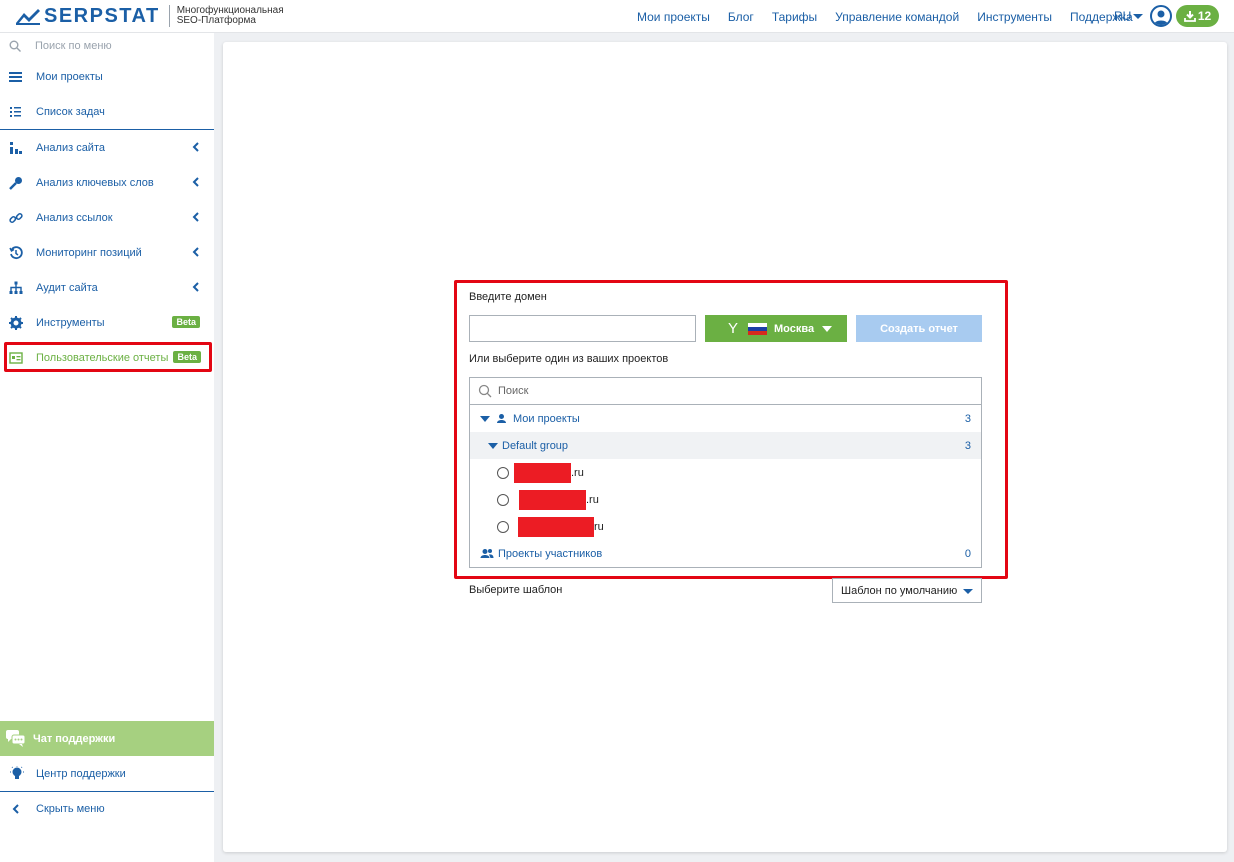  I want to click on sidebar-item-site-analysis: Анализ сайта, so click(107, 147).